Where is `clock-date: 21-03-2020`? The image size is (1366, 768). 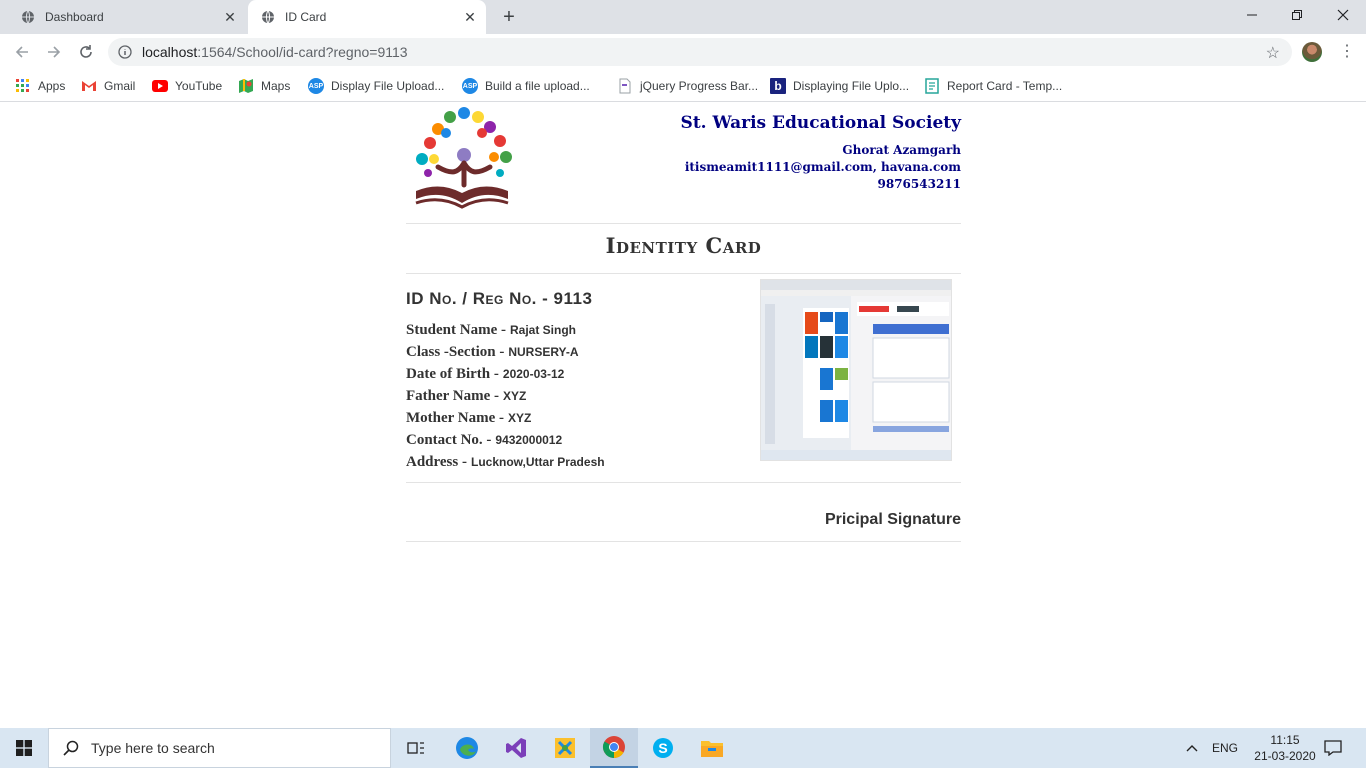 clock-date: 21-03-2020 is located at coordinates (1285, 756).